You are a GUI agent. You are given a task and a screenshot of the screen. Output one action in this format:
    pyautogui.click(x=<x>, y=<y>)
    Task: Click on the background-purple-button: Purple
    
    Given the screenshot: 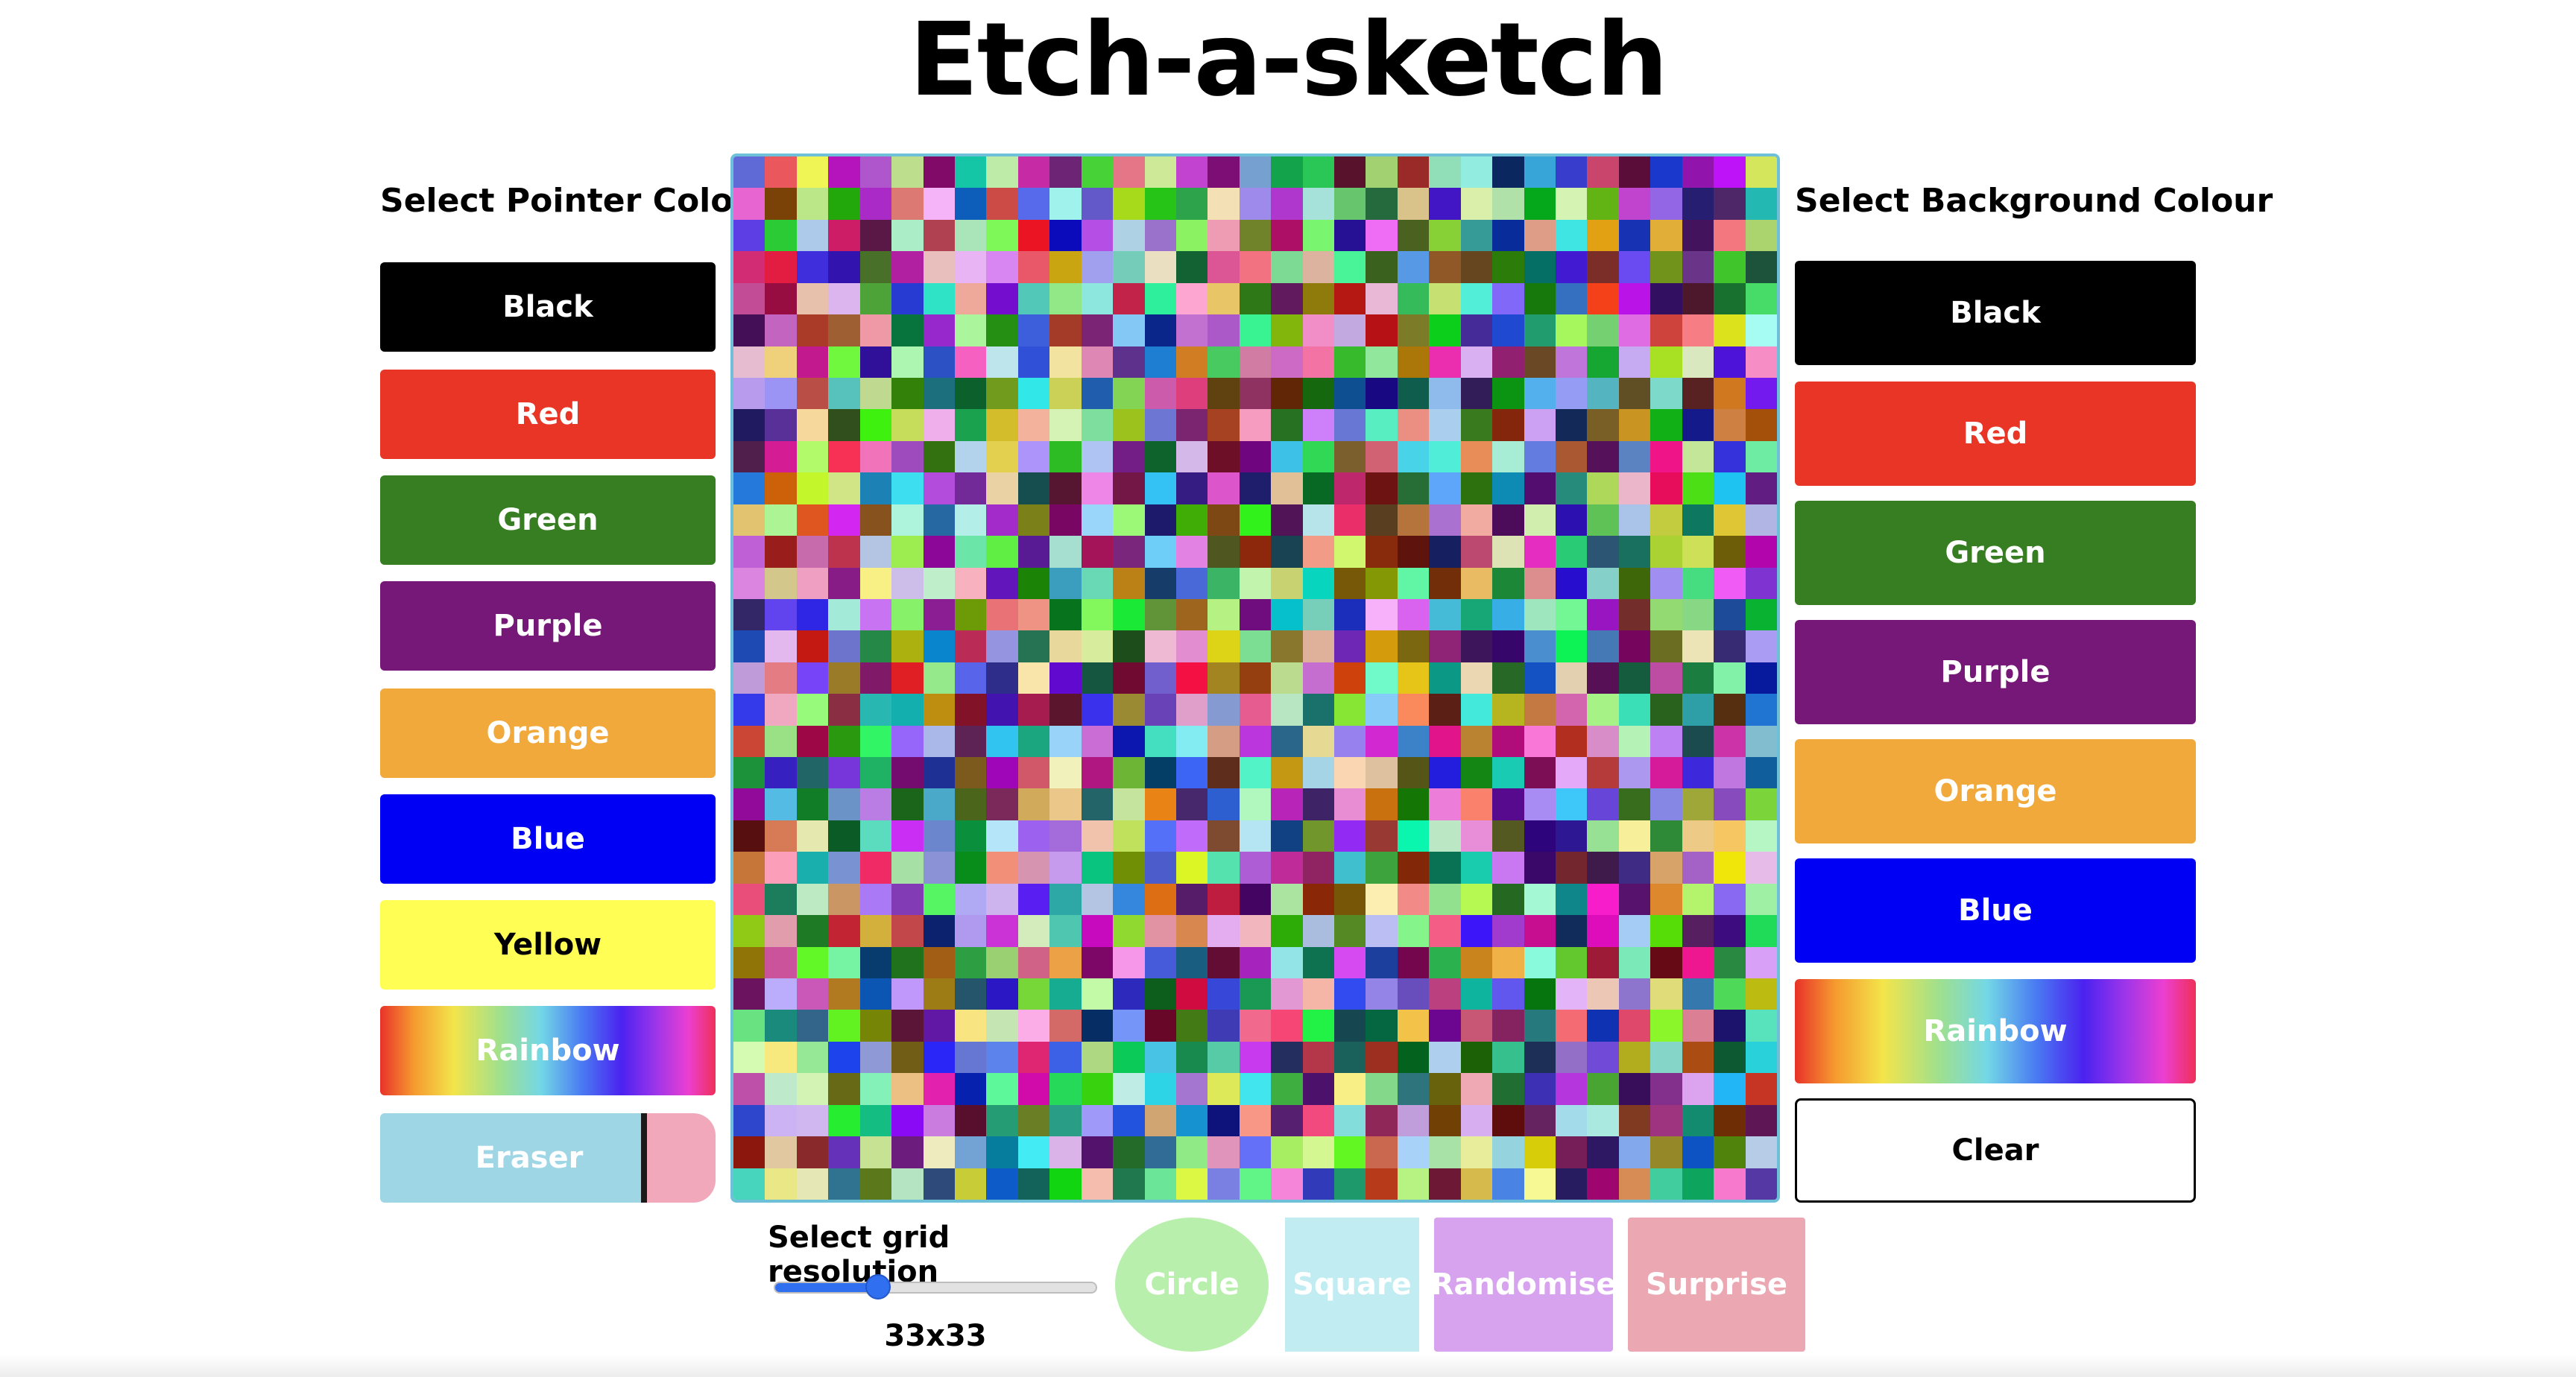 What is the action you would take?
    pyautogui.click(x=1996, y=672)
    